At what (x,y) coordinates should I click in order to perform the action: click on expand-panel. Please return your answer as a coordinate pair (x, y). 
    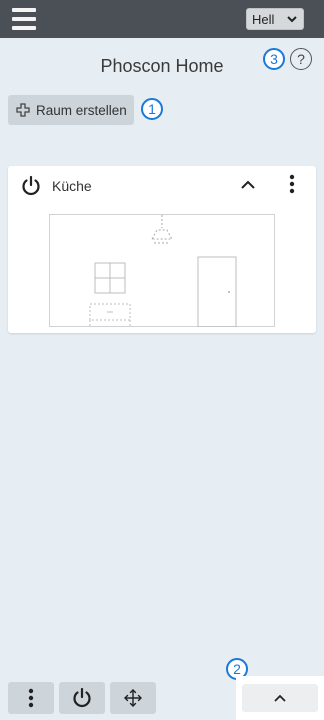
    Looking at the image, I should click on (280, 698).